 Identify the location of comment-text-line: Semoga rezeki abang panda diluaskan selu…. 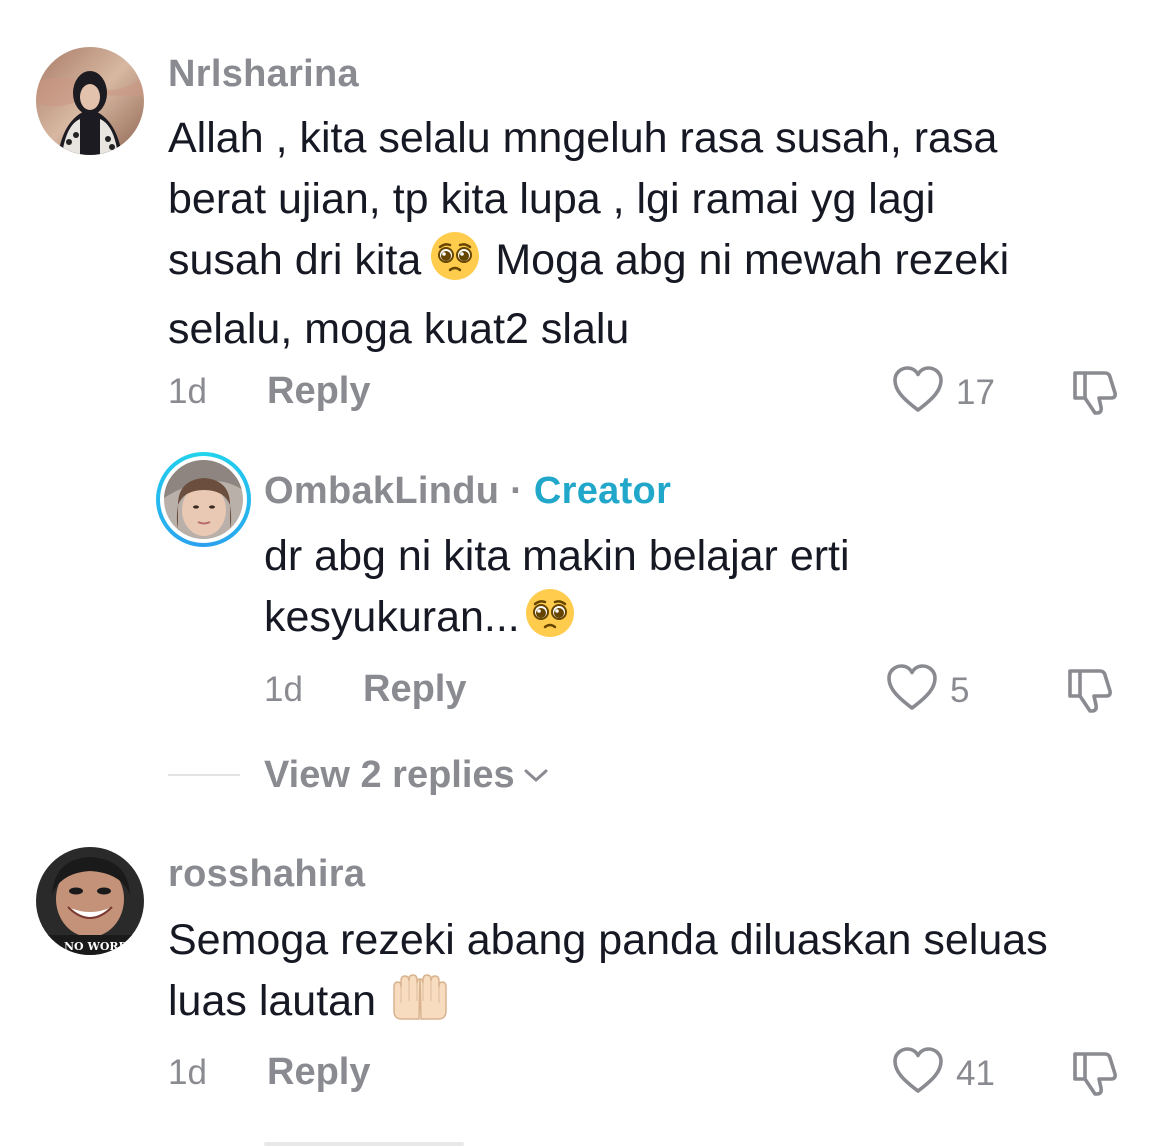
(608, 940).